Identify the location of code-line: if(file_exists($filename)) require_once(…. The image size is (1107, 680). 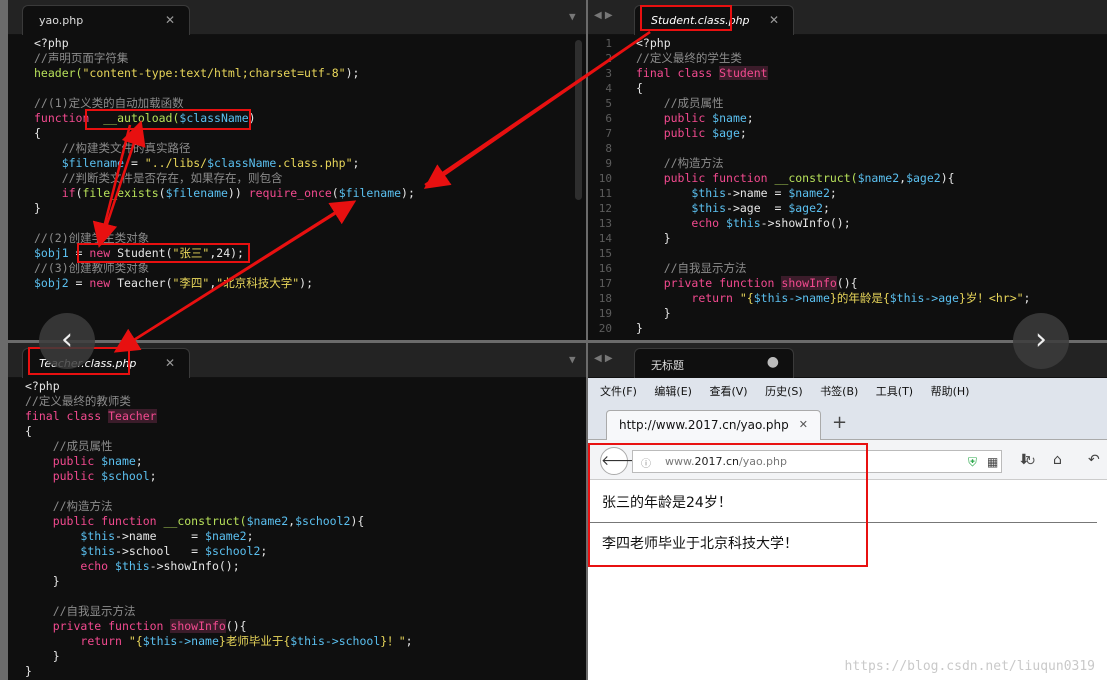
(238, 193).